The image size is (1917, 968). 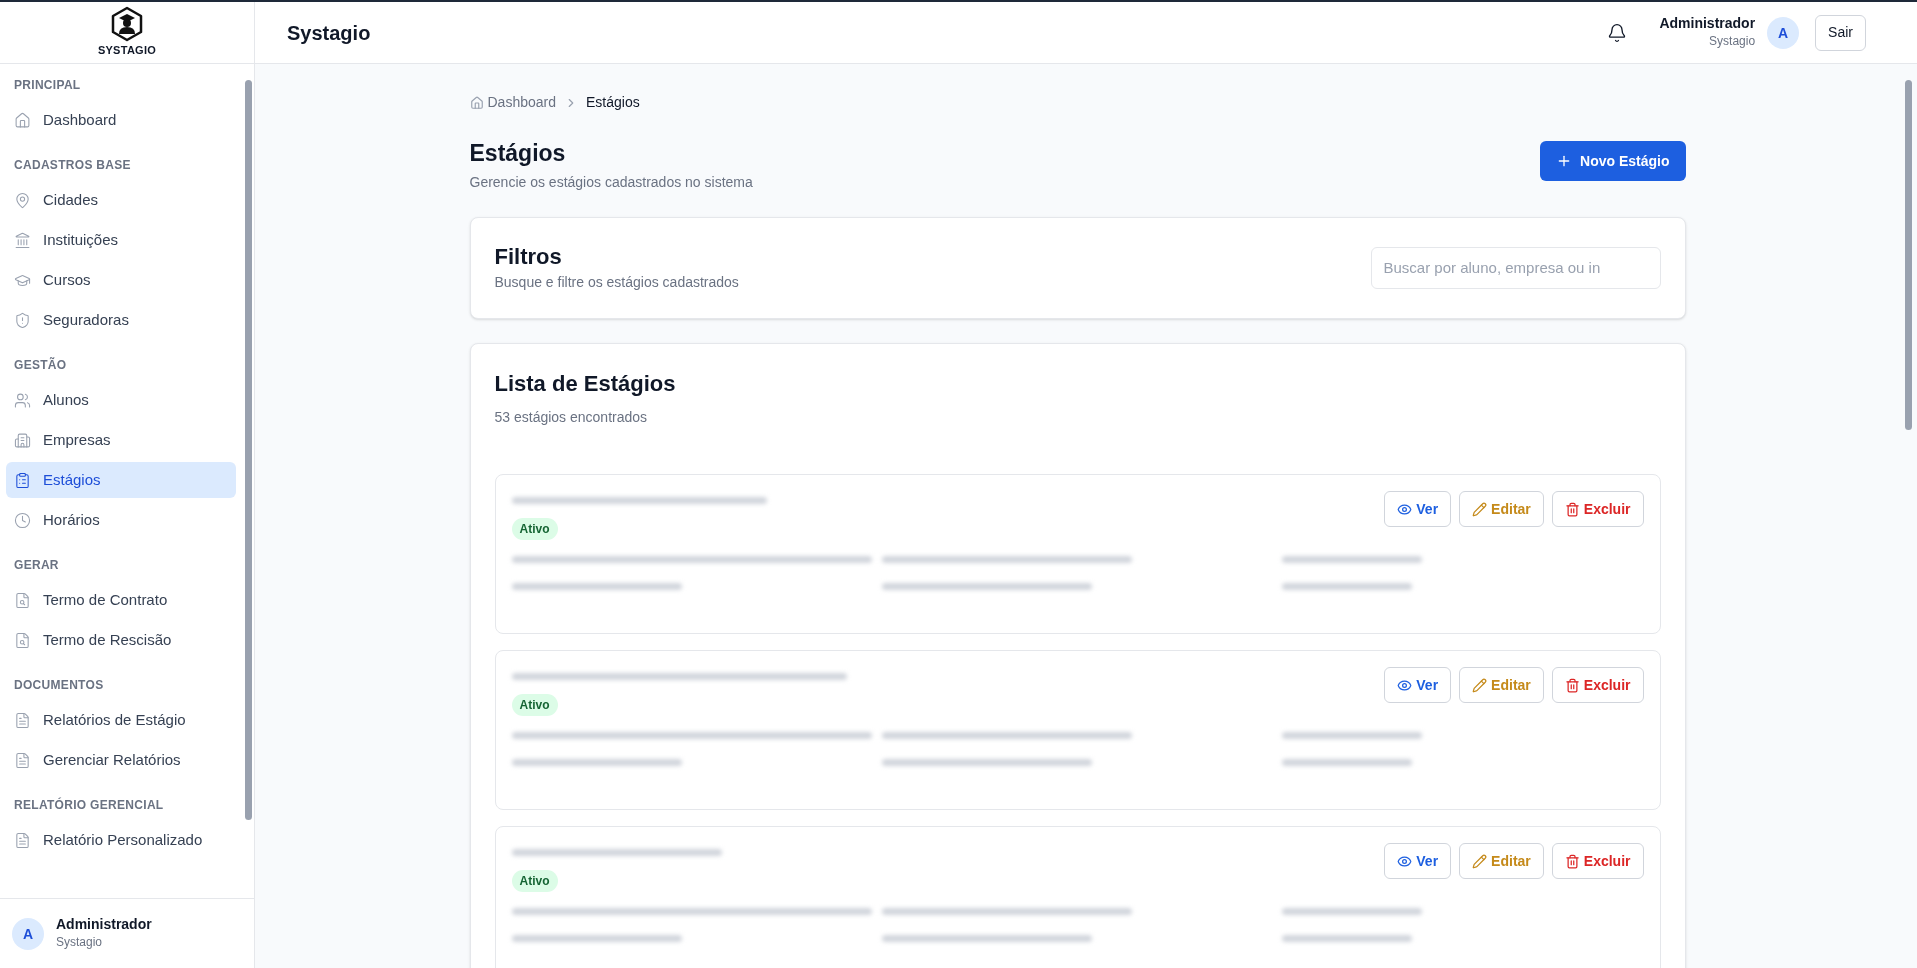 What do you see at coordinates (1617, 32) in the screenshot?
I see `notification-bell-icon` at bounding box center [1617, 32].